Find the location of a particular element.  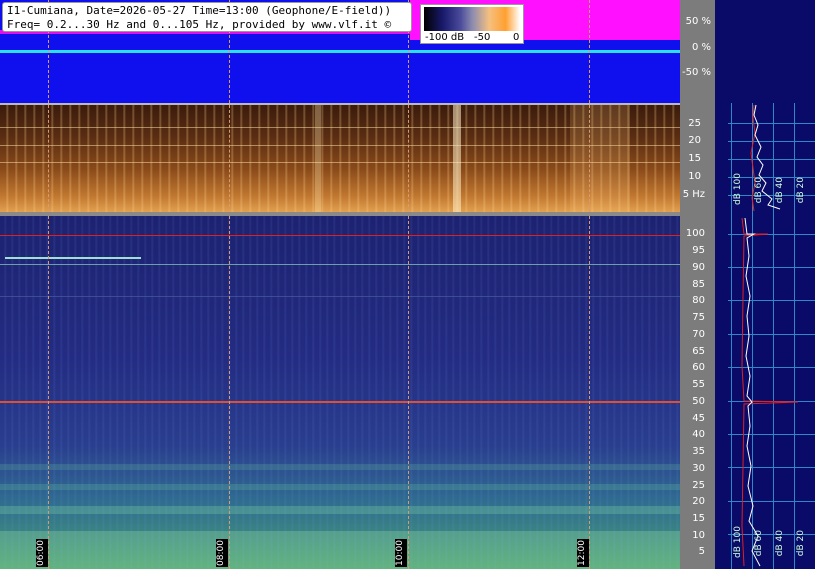

axis-tick: 65 is located at coordinates (698, 351).